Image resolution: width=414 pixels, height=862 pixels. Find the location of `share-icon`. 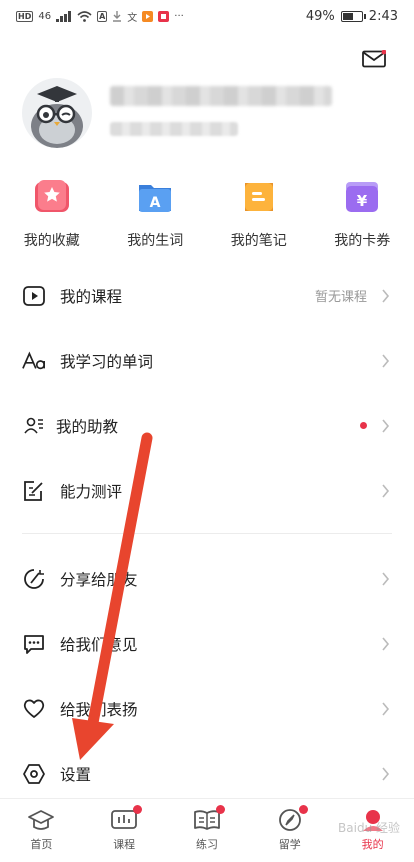

share-icon is located at coordinates (34, 579).